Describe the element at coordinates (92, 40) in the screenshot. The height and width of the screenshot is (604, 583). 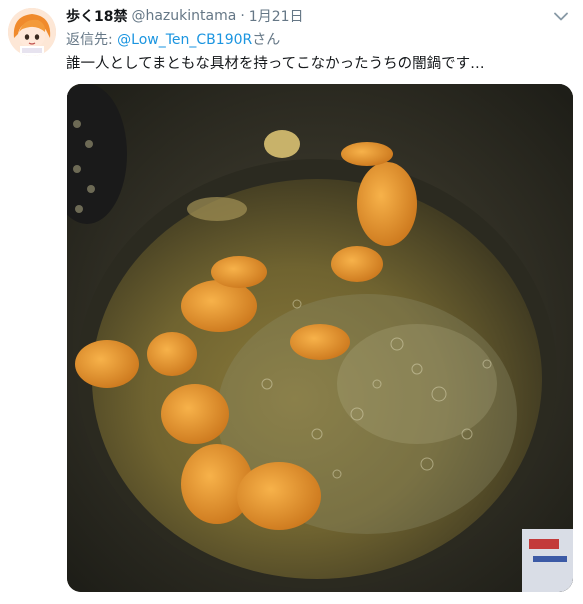
I see `reply-prefix: 返信先:` at that location.